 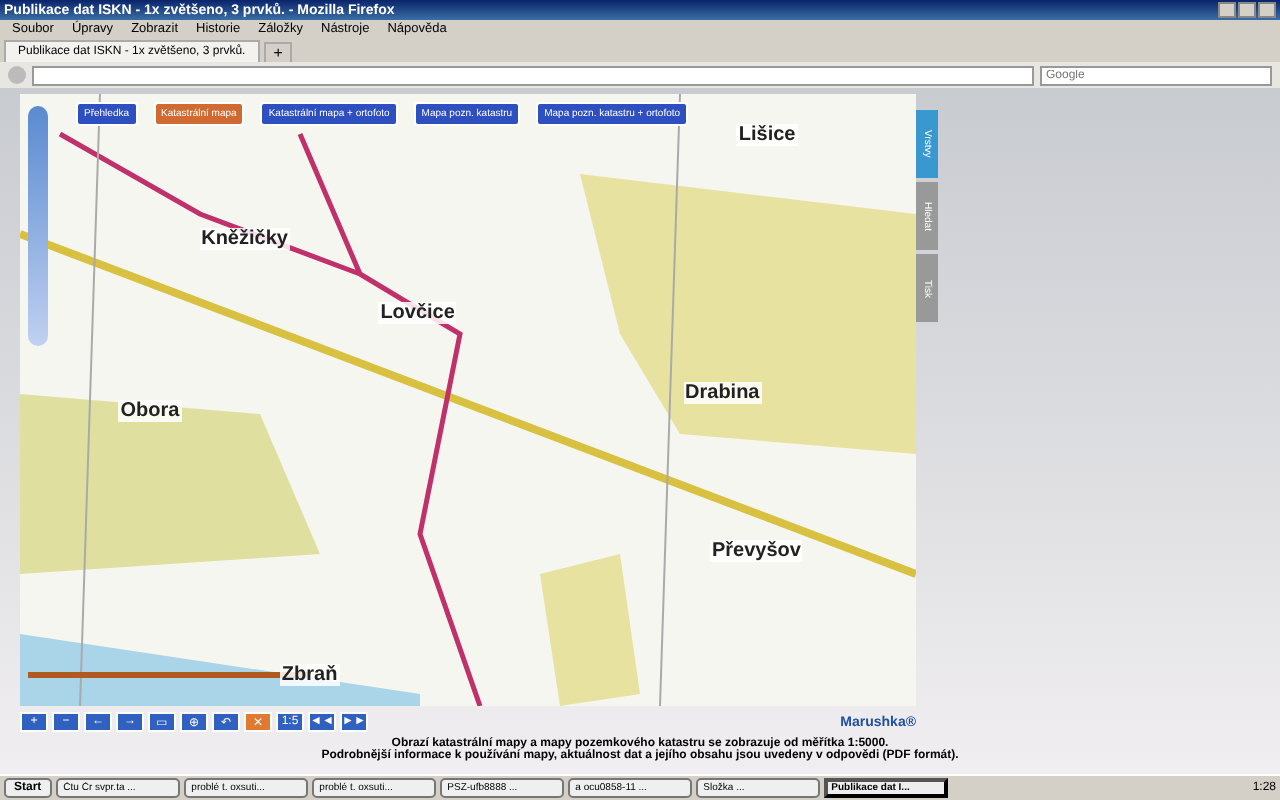 What do you see at coordinates (309, 674) in the screenshot?
I see `place-label: Zbraň` at bounding box center [309, 674].